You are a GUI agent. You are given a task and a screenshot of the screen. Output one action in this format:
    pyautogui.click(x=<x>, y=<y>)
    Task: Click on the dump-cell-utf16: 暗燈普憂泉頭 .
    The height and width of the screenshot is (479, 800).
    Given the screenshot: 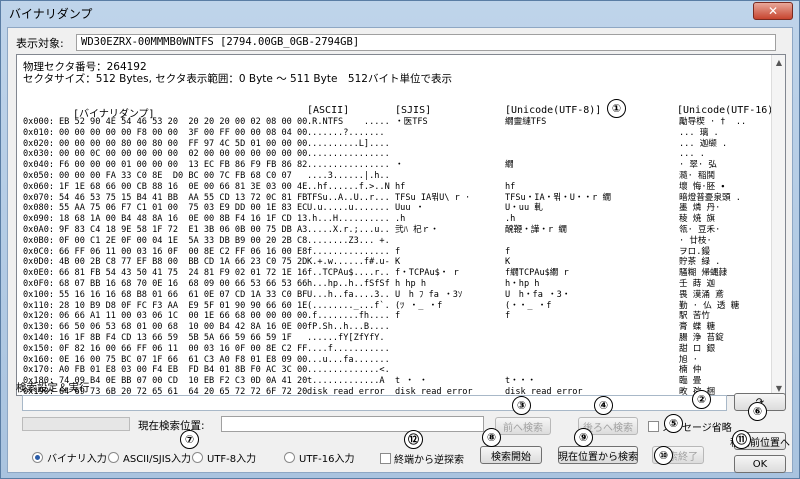 What is the action you would take?
    pyautogui.click(x=710, y=197)
    